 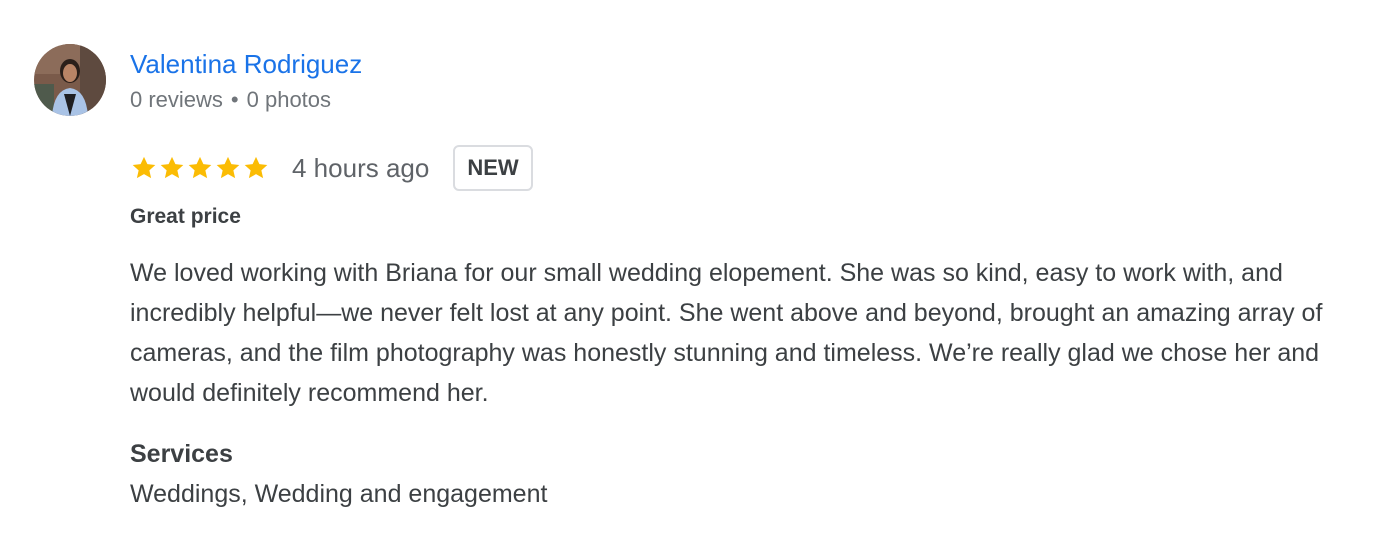 What do you see at coordinates (289, 99) in the screenshot?
I see `photo-count: 0 photos` at bounding box center [289, 99].